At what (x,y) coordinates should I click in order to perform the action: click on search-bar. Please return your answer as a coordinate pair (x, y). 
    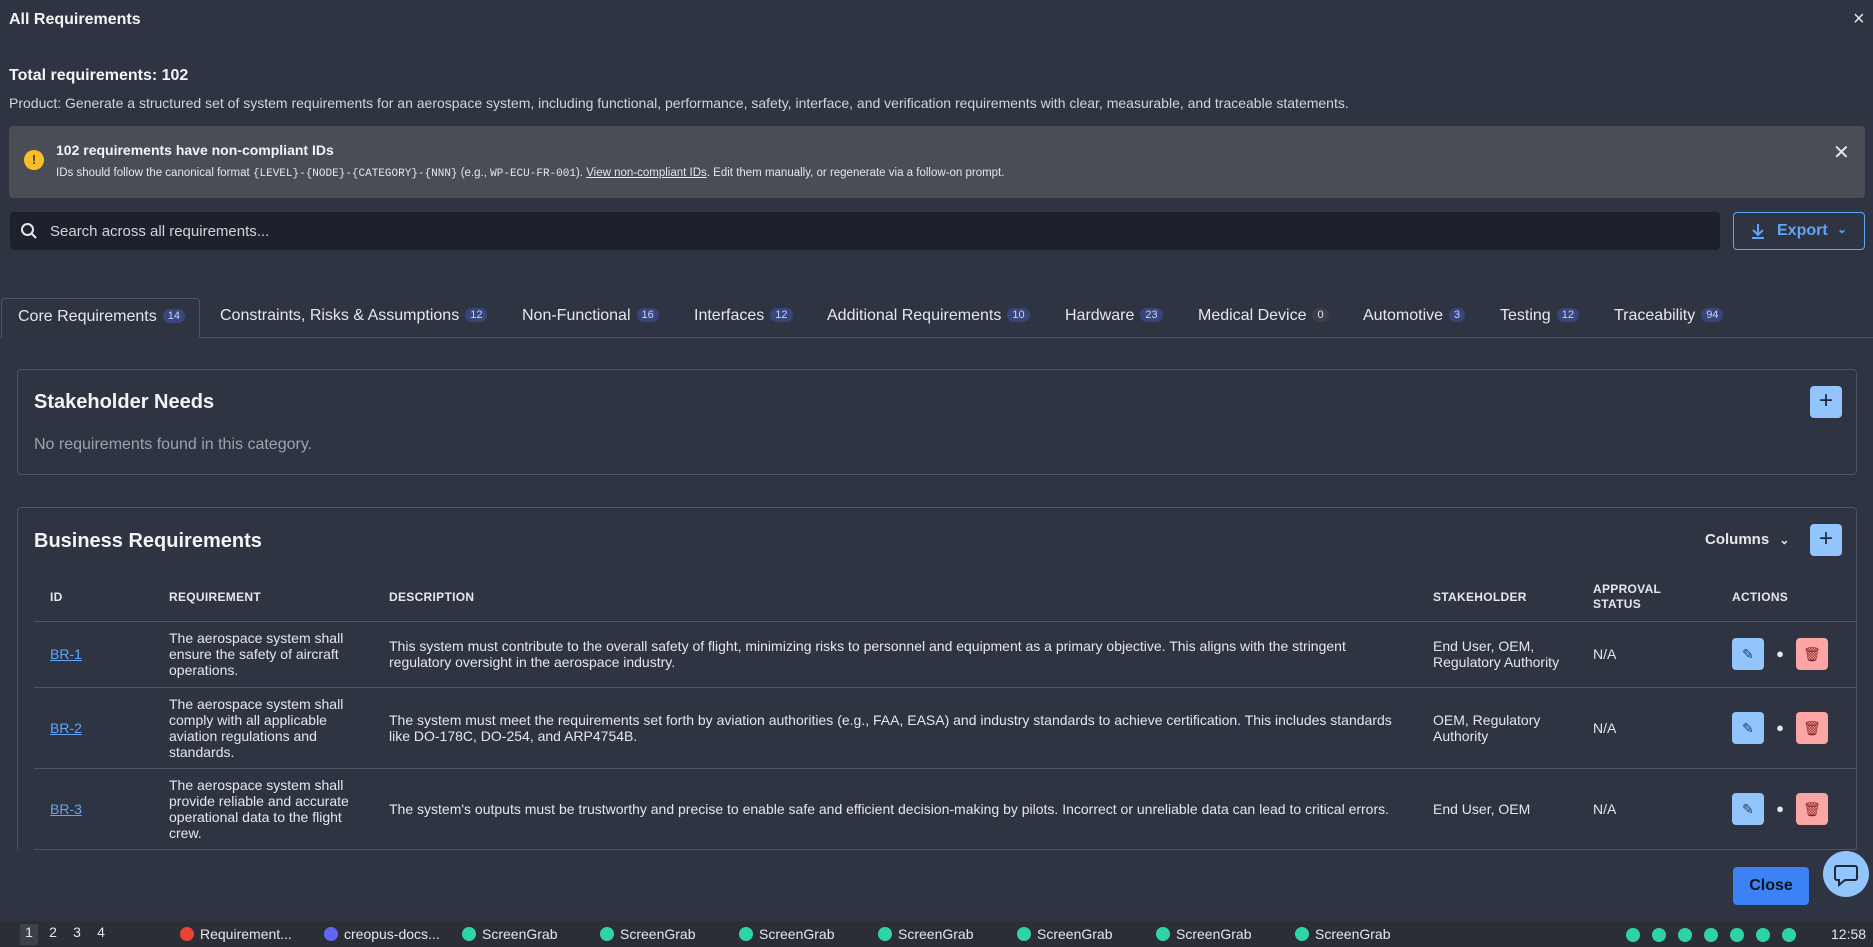
    Looking at the image, I should click on (865, 231).